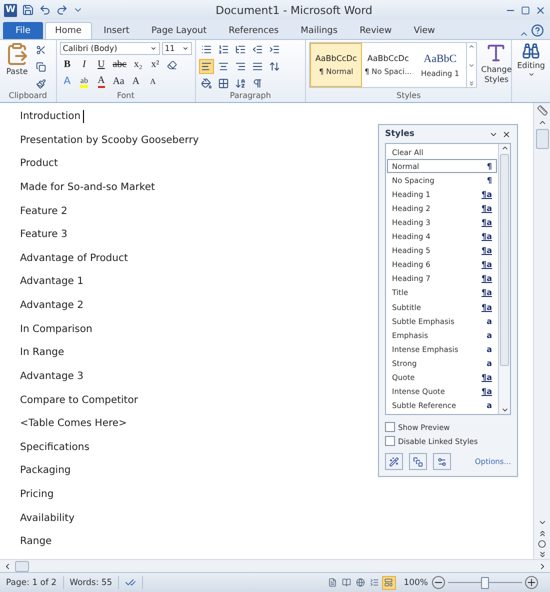  Describe the element at coordinates (52, 116) in the screenshot. I see `document-line: Introduction` at that location.